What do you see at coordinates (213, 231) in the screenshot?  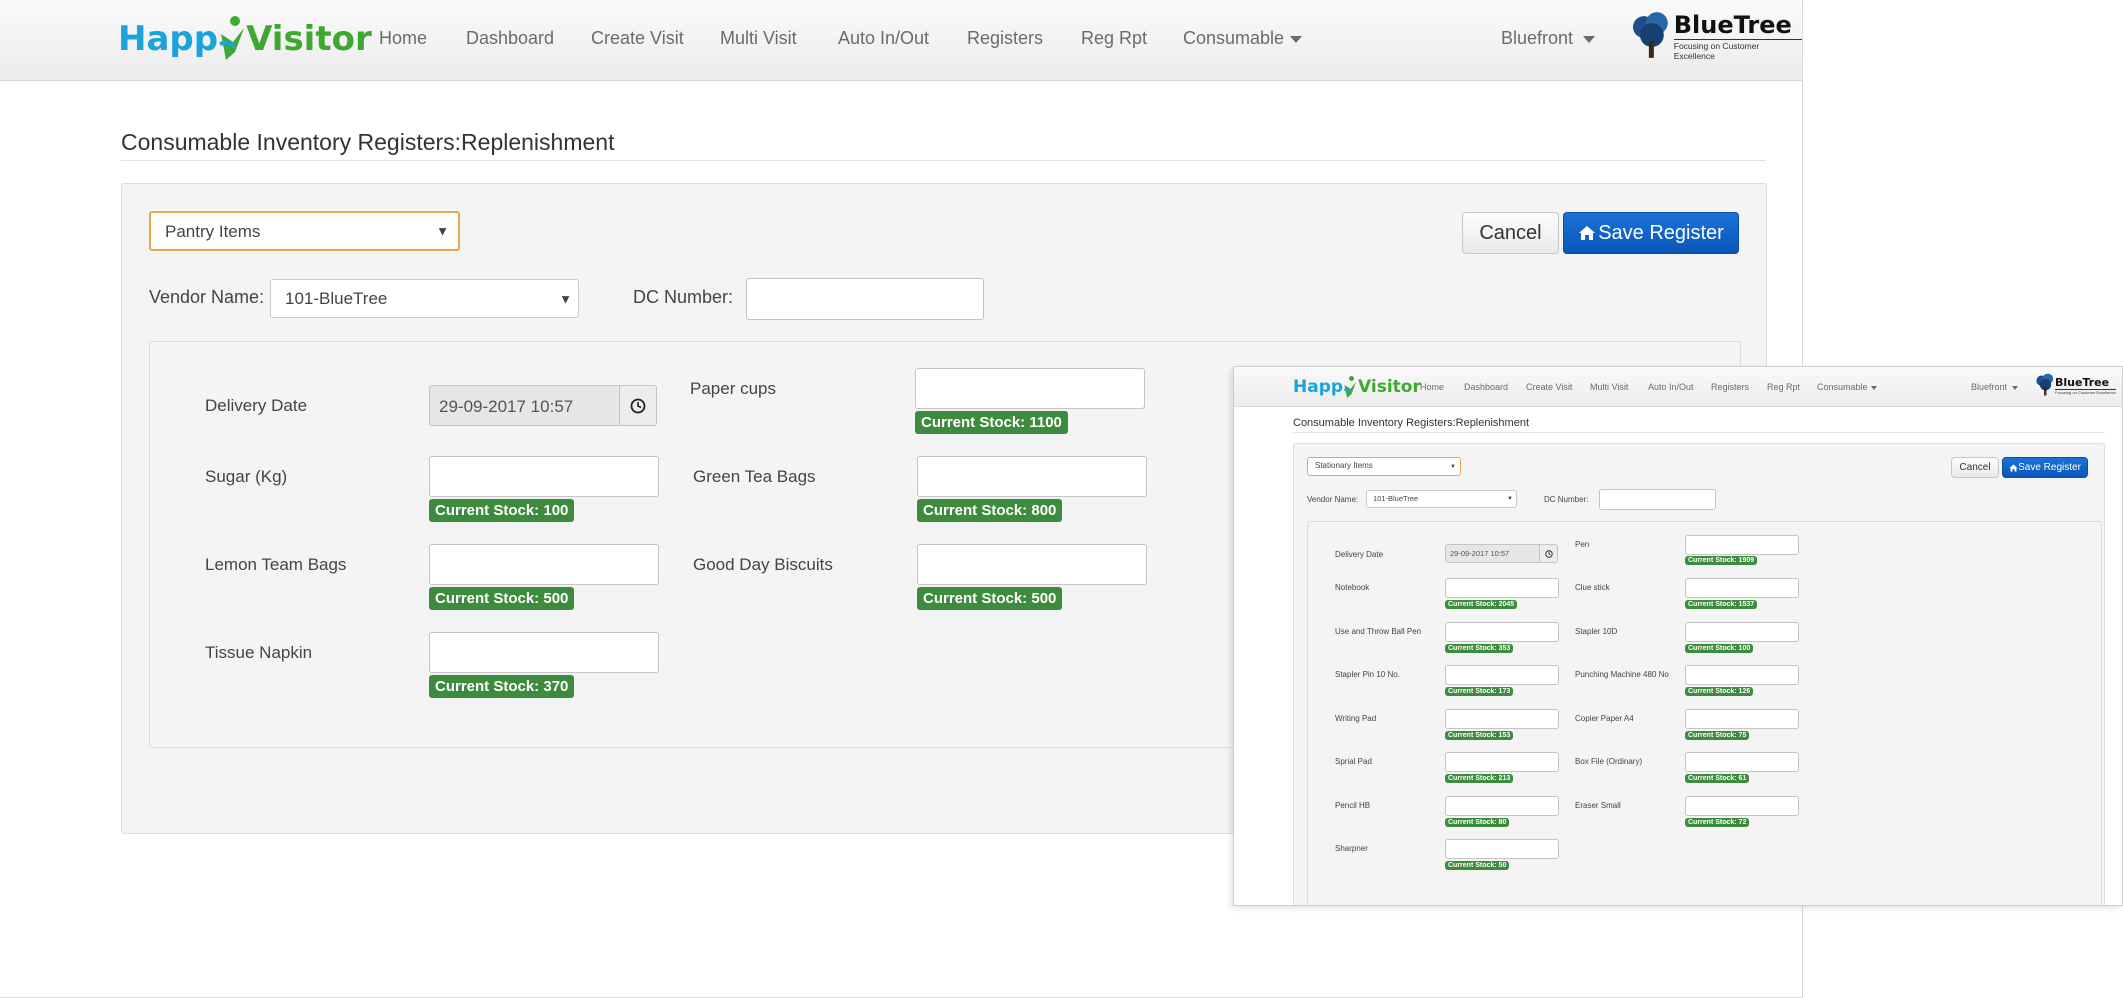 I see `category-select-value: Pantry Items` at bounding box center [213, 231].